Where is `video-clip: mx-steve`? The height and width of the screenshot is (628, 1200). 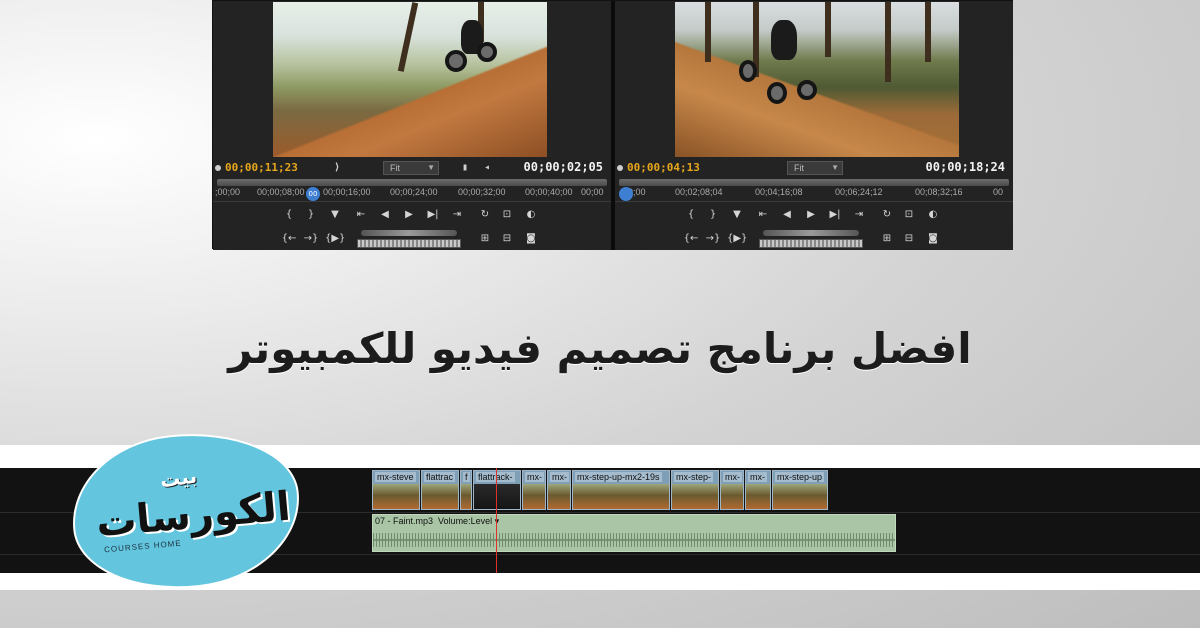
video-clip: mx-steve is located at coordinates (396, 490).